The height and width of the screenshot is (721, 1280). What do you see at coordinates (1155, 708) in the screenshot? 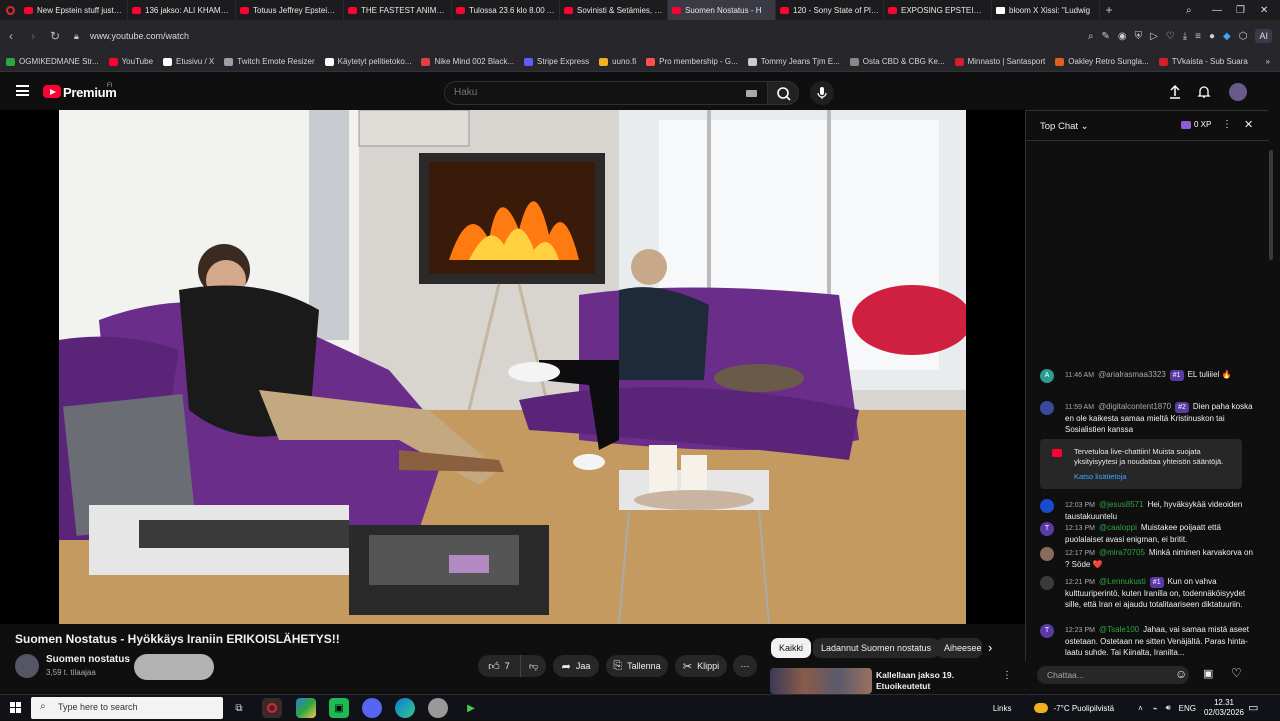
I see `network-icon: ⌁` at bounding box center [1155, 708].